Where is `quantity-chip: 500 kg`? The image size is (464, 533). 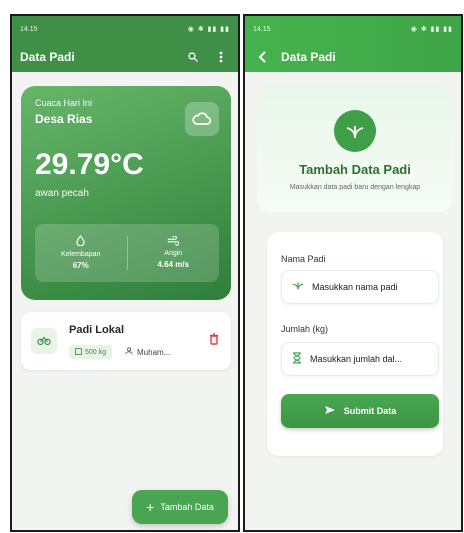 quantity-chip: 500 kg is located at coordinates (91, 352).